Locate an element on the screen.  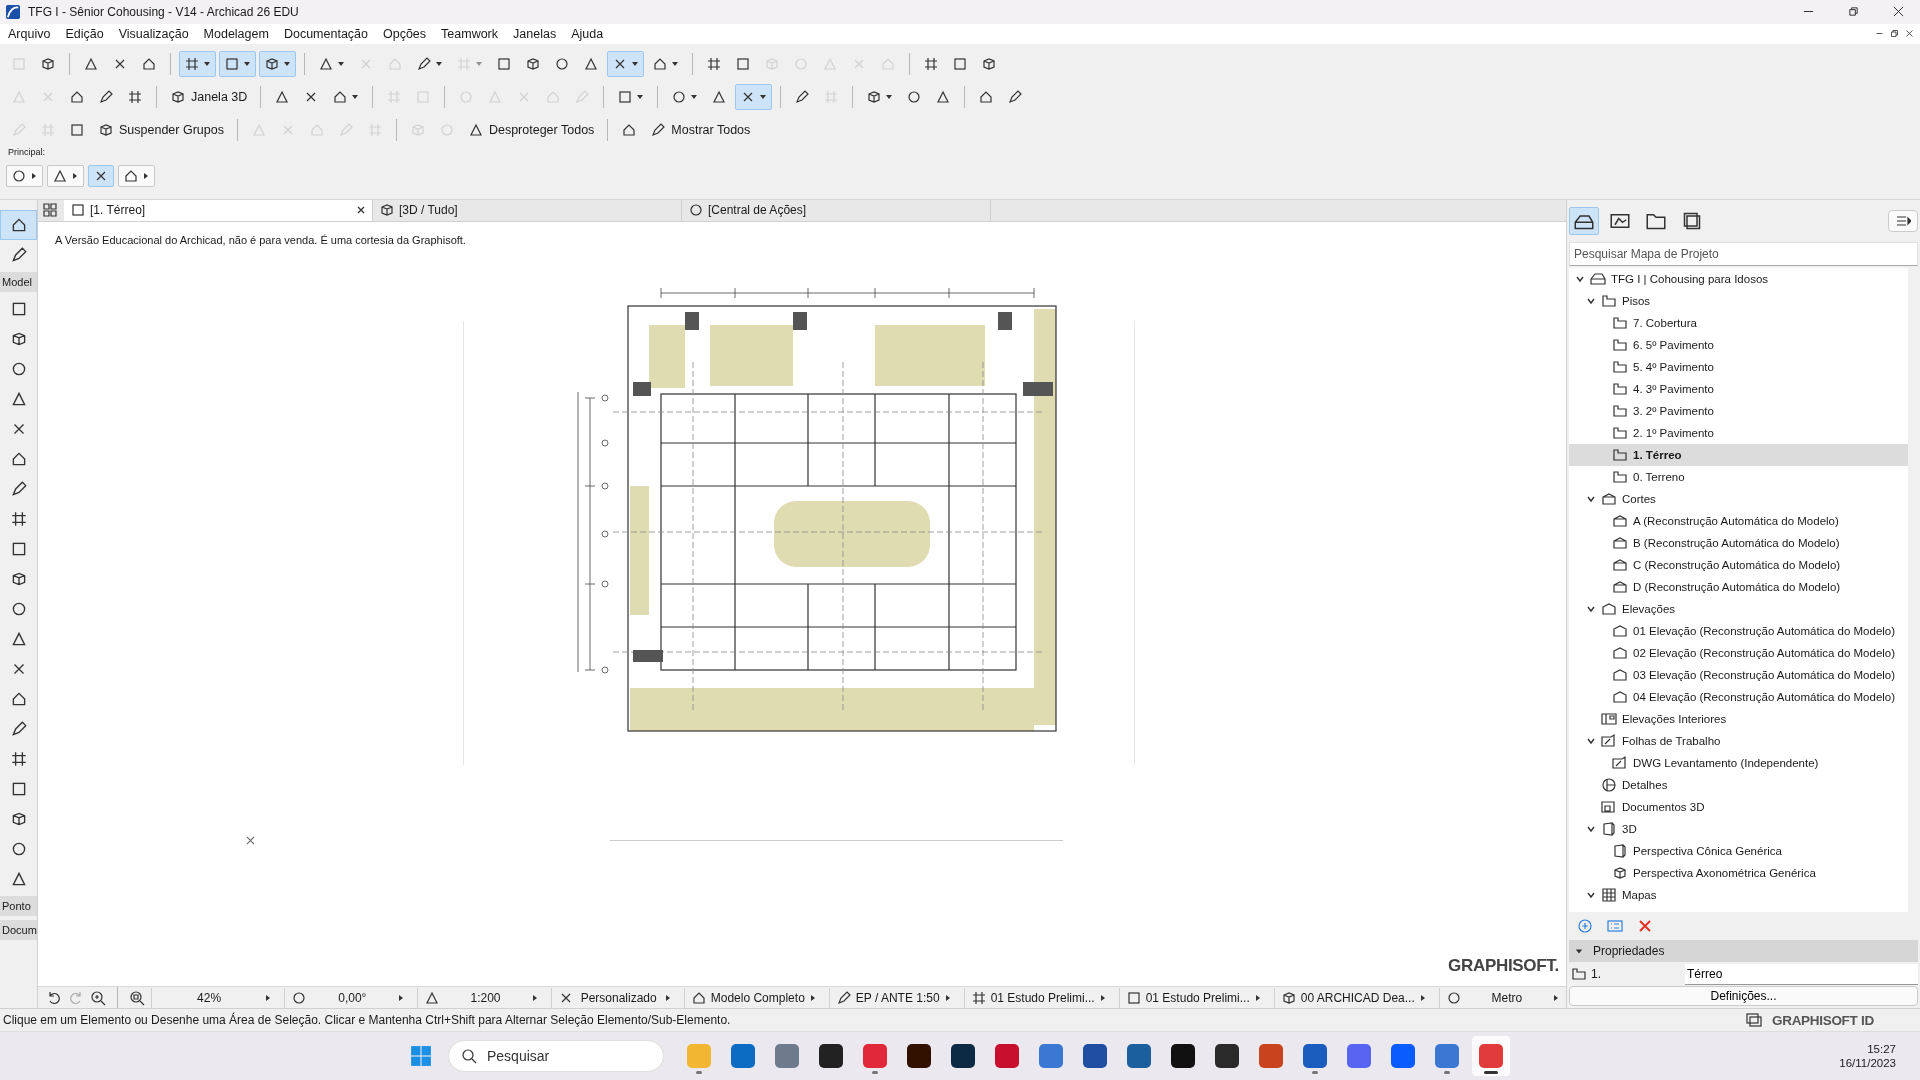
panel-tab is located at coordinates (1584, 220).